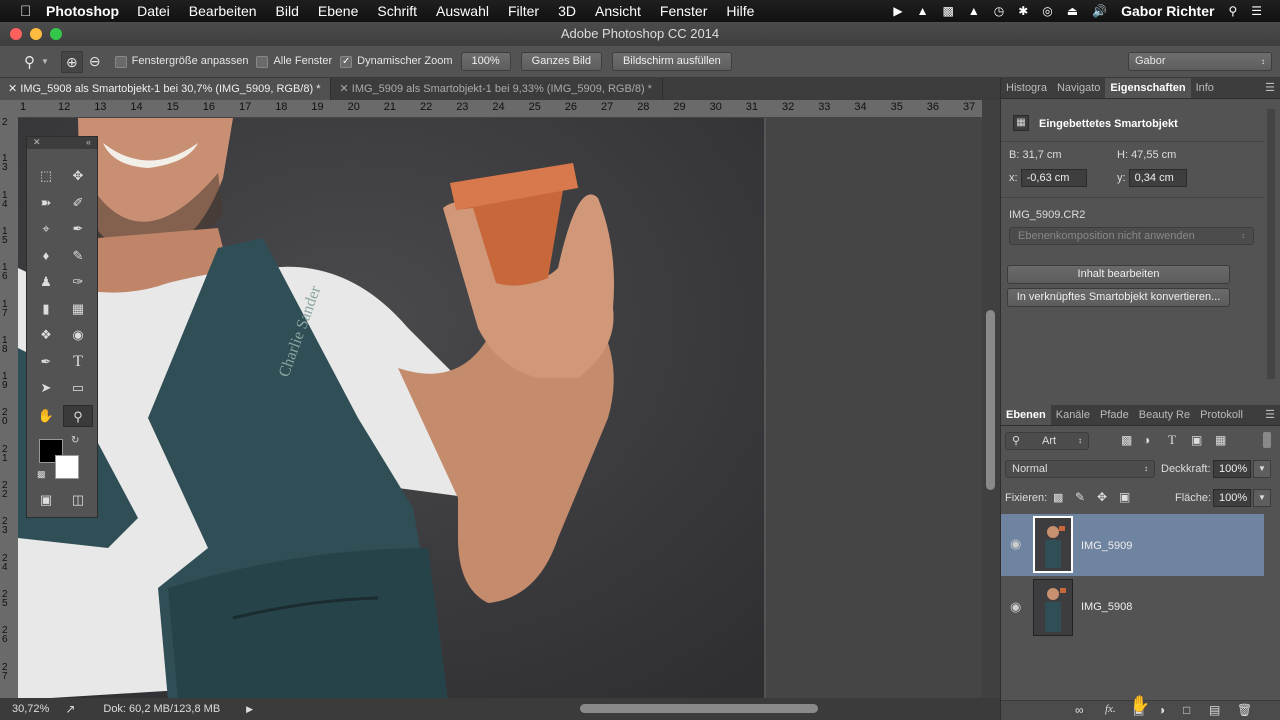 This screenshot has height=720, width=1280. I want to click on zoom-tool-preset-icon: ⚲, so click(29, 62).